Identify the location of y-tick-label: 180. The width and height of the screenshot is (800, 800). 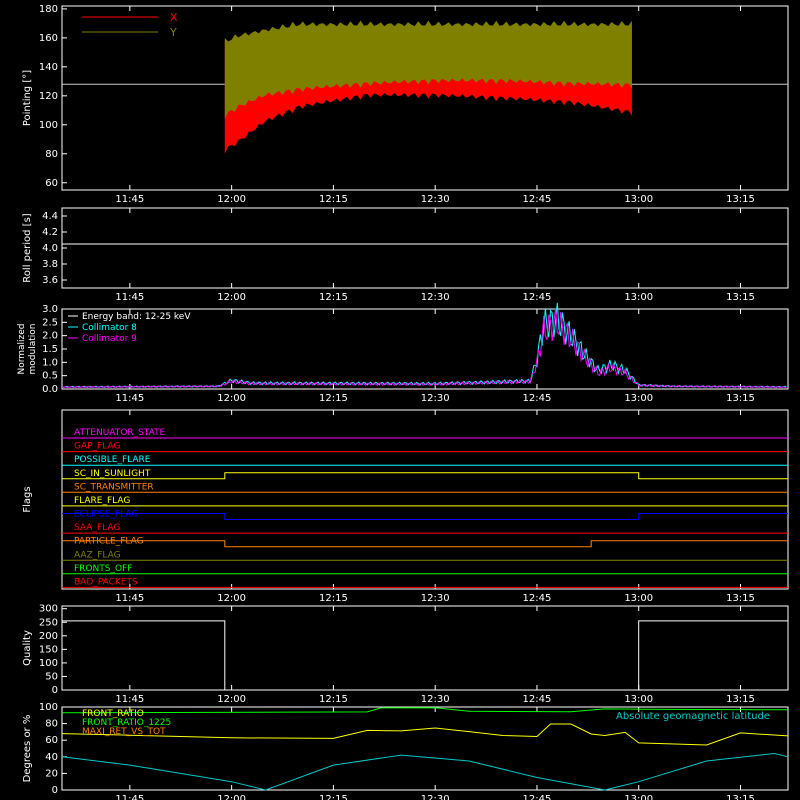
(48, 9).